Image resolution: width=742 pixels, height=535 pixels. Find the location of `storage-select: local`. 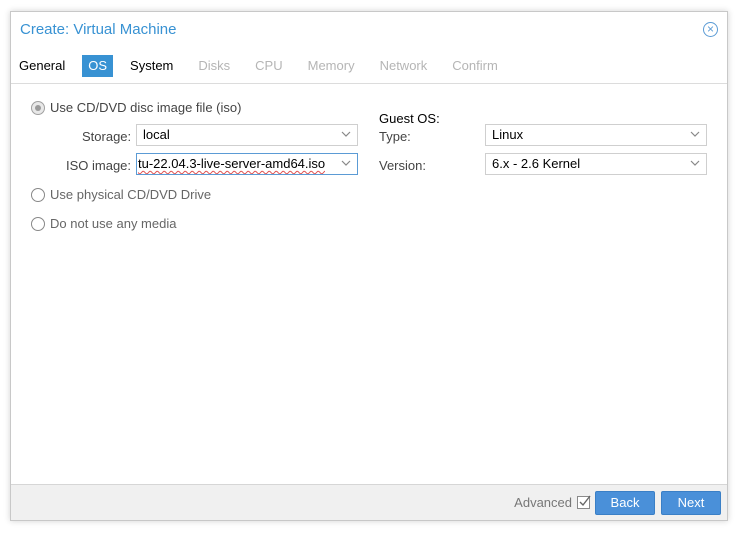

storage-select: local is located at coordinates (247, 135).